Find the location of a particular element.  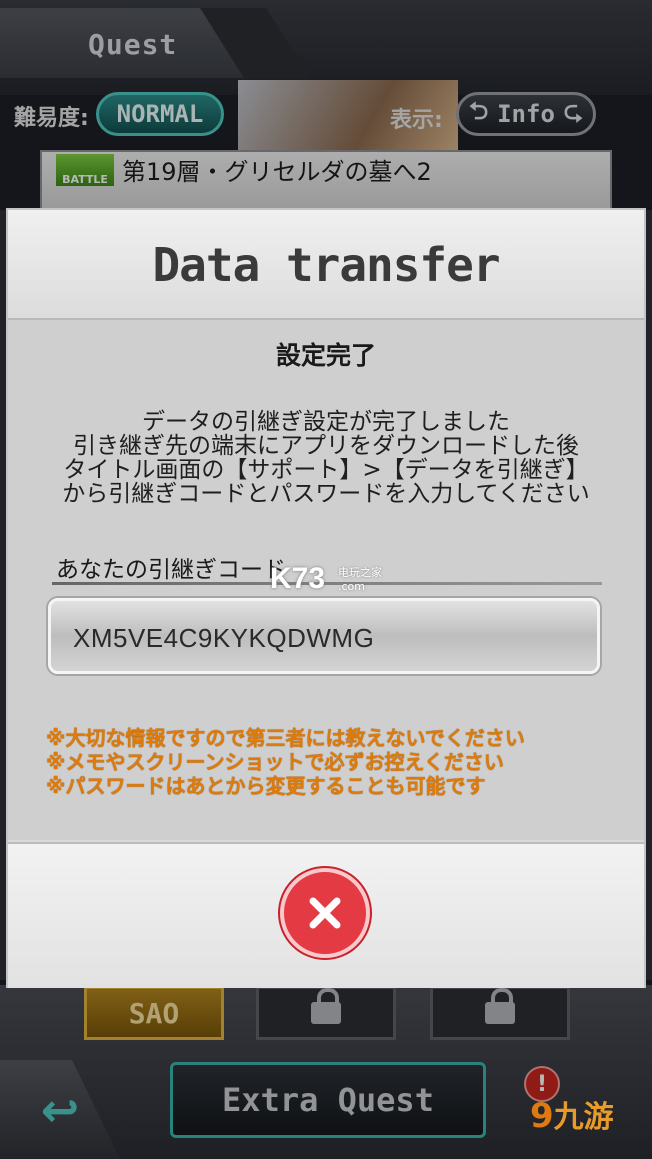

k73-watermark-subtitle: 电玩之家 .com is located at coordinates (360, 578).